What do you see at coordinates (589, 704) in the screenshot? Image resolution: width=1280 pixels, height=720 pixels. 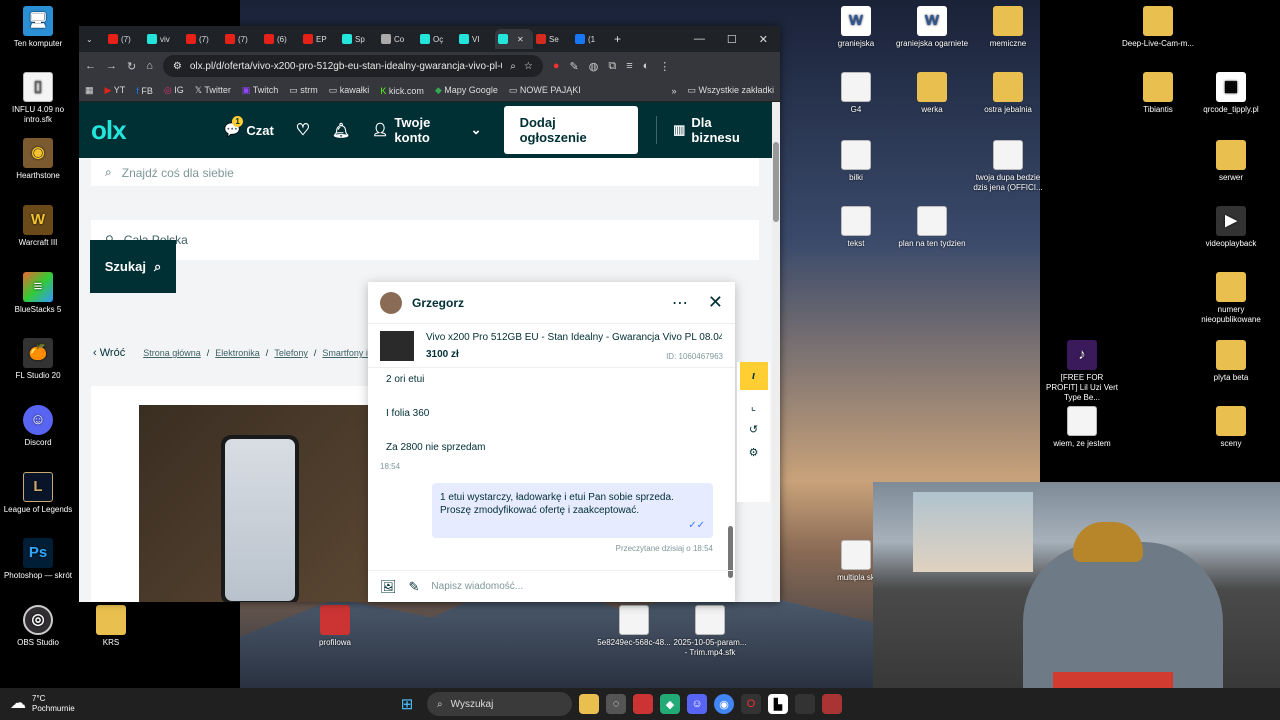 I see `file-explorer-icon` at bounding box center [589, 704].